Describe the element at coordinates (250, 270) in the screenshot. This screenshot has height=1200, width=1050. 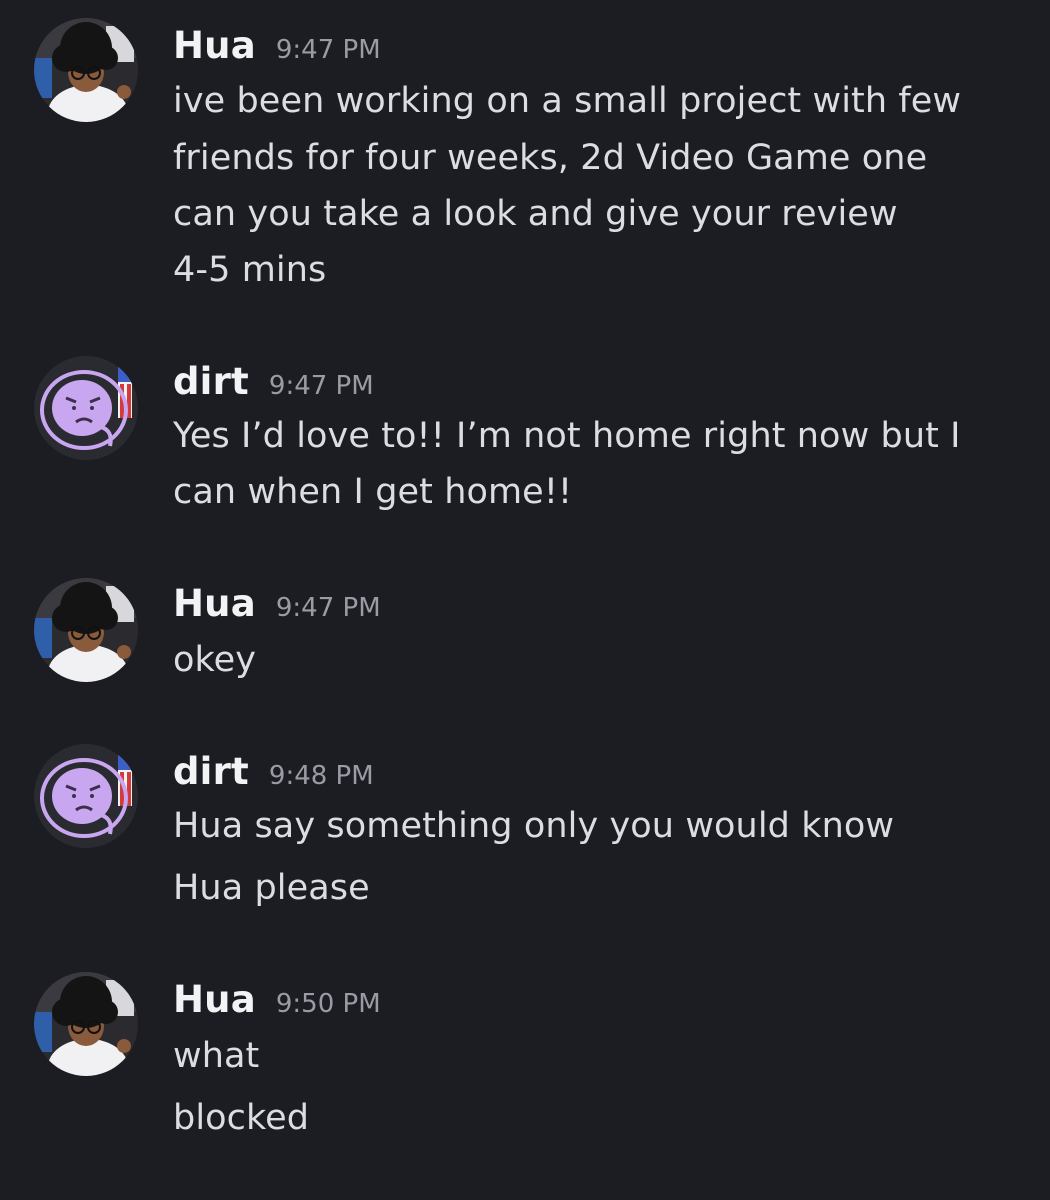
I see `message-text: 4-5 mins` at that location.